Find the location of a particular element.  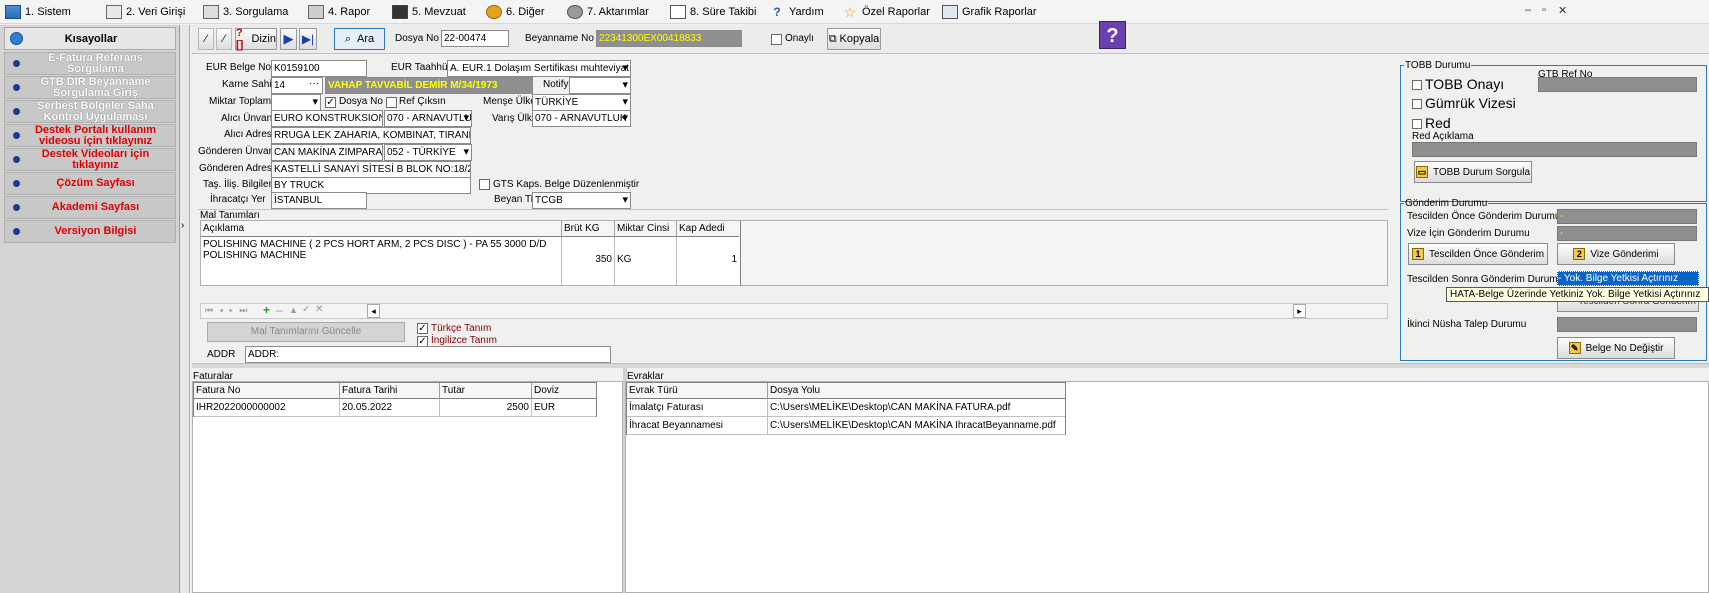

menu-sure-takibi: 8. Süre Takibi is located at coordinates (713, 12).